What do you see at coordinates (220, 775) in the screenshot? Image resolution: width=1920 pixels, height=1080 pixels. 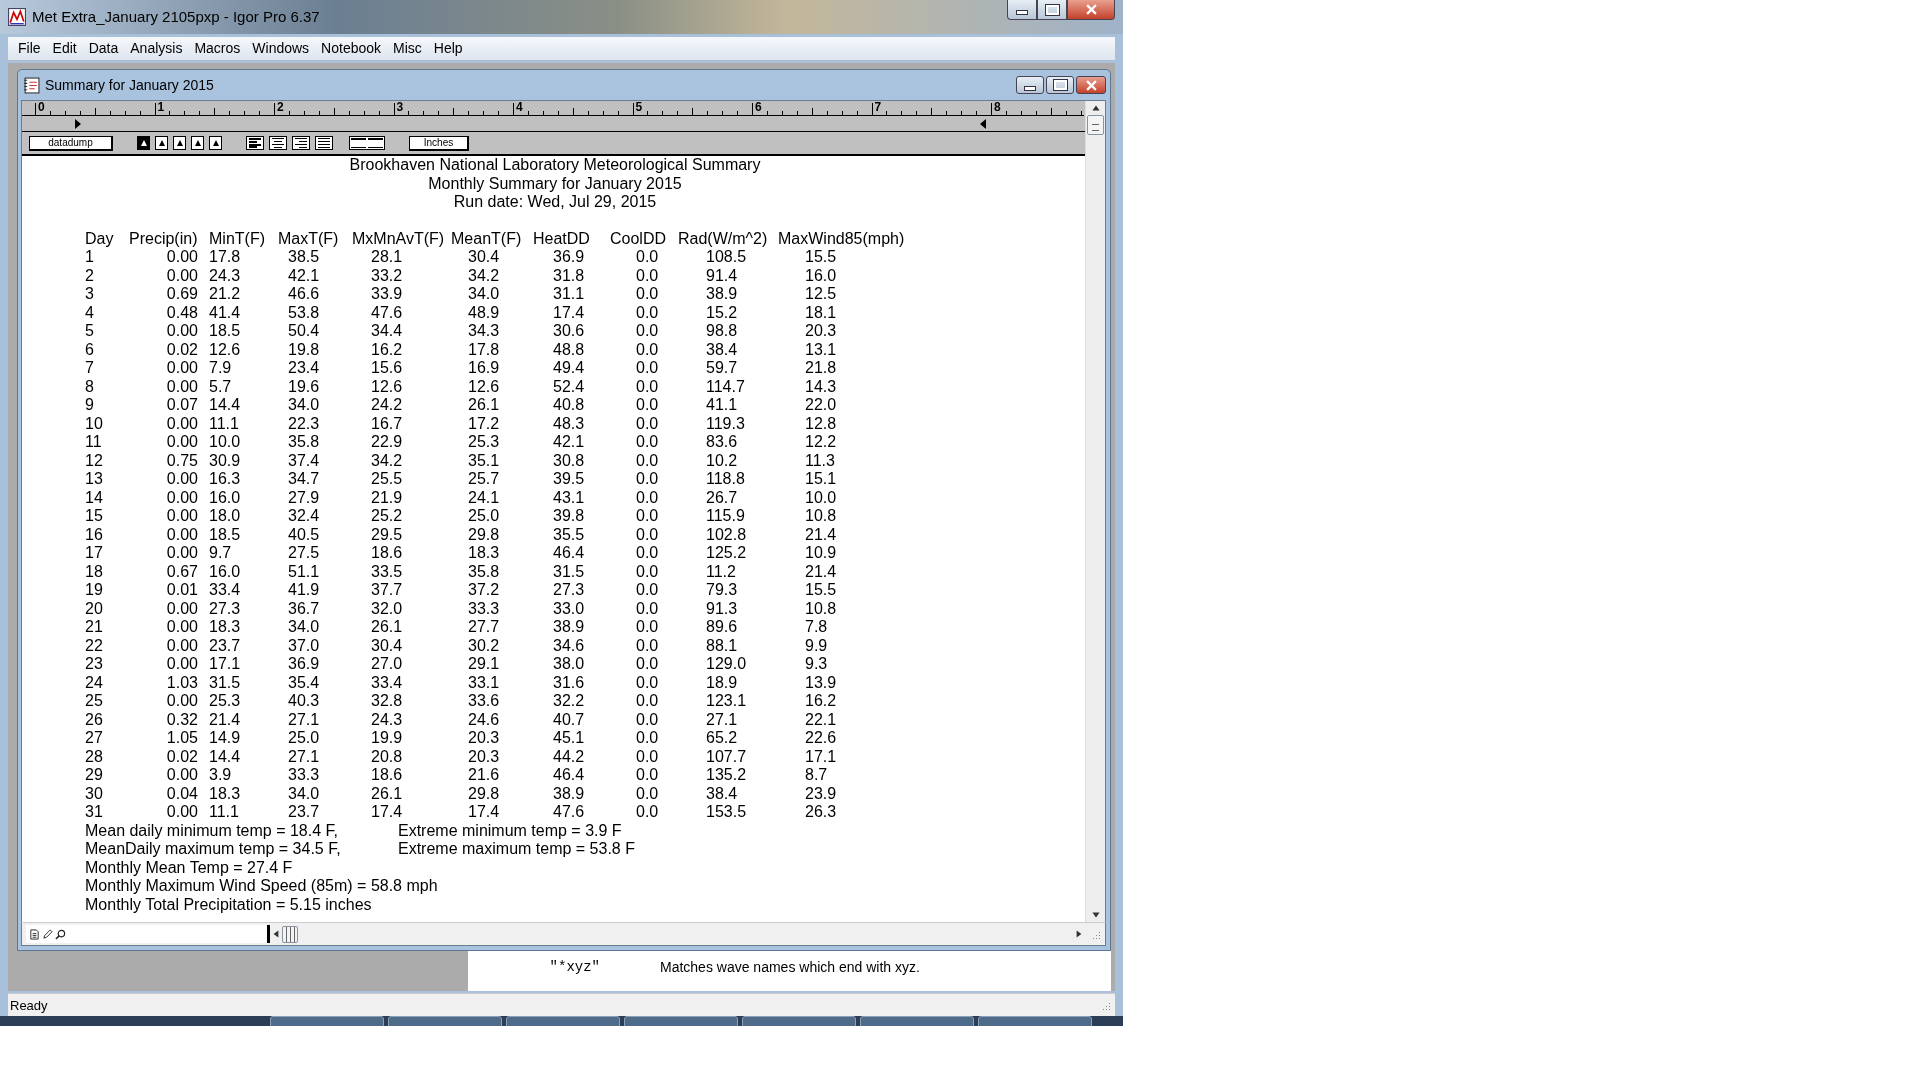 I see `table-cell: 3.9` at bounding box center [220, 775].